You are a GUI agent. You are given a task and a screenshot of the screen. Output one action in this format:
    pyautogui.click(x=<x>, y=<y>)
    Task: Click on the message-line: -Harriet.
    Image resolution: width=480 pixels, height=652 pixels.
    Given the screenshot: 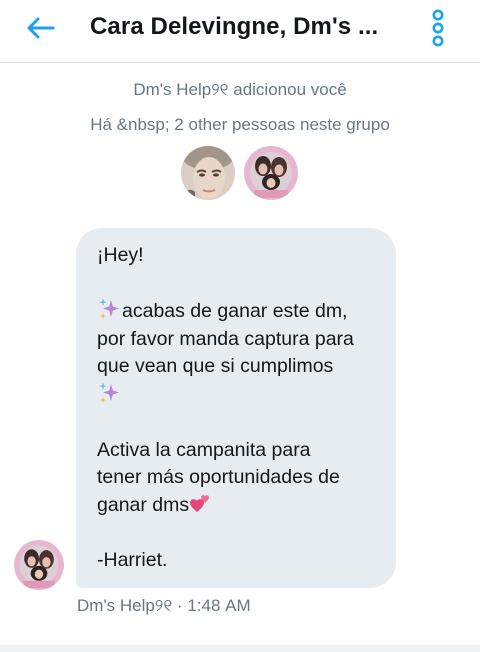 What is the action you would take?
    pyautogui.click(x=132, y=559)
    